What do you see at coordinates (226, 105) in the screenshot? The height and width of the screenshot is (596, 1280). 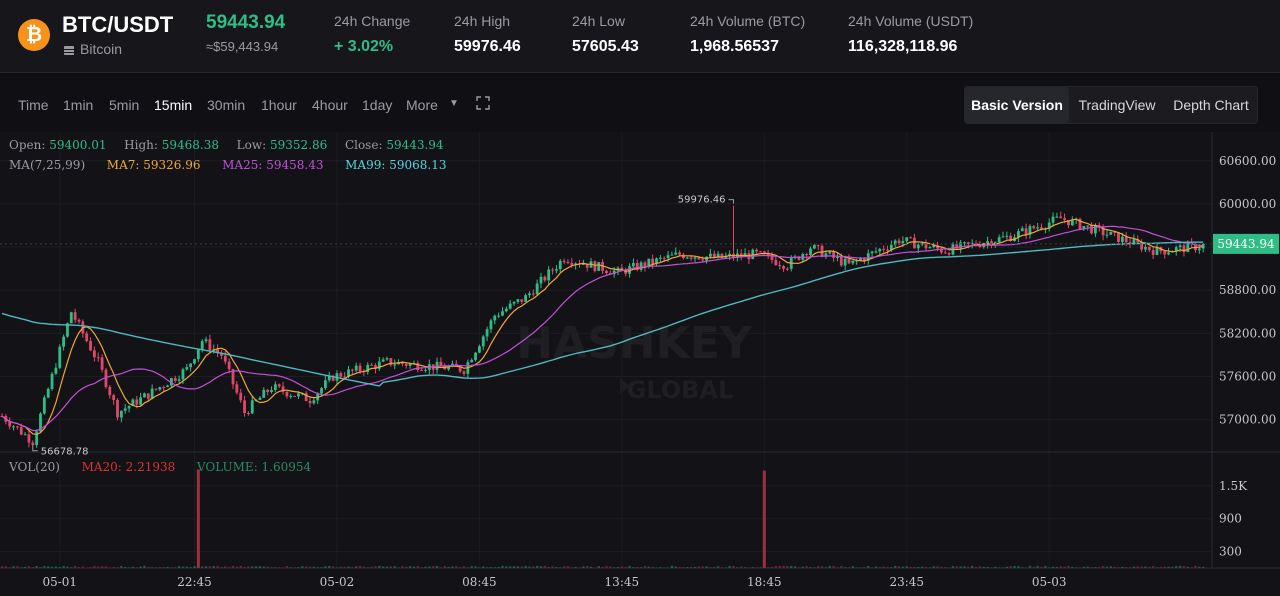 I see `interval-30min: 30min` at bounding box center [226, 105].